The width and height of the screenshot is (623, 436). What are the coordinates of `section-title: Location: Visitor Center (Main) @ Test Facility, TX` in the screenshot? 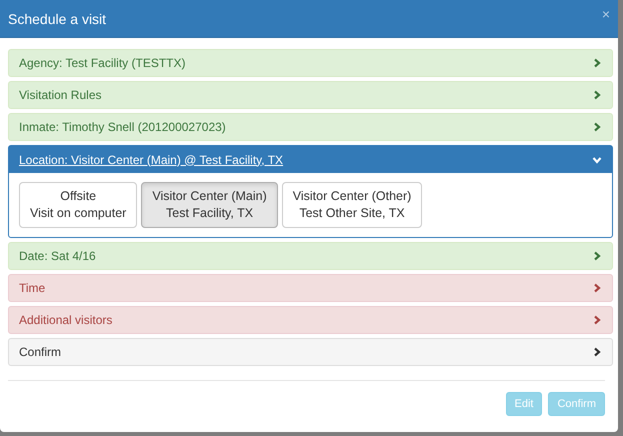 It's located at (151, 159).